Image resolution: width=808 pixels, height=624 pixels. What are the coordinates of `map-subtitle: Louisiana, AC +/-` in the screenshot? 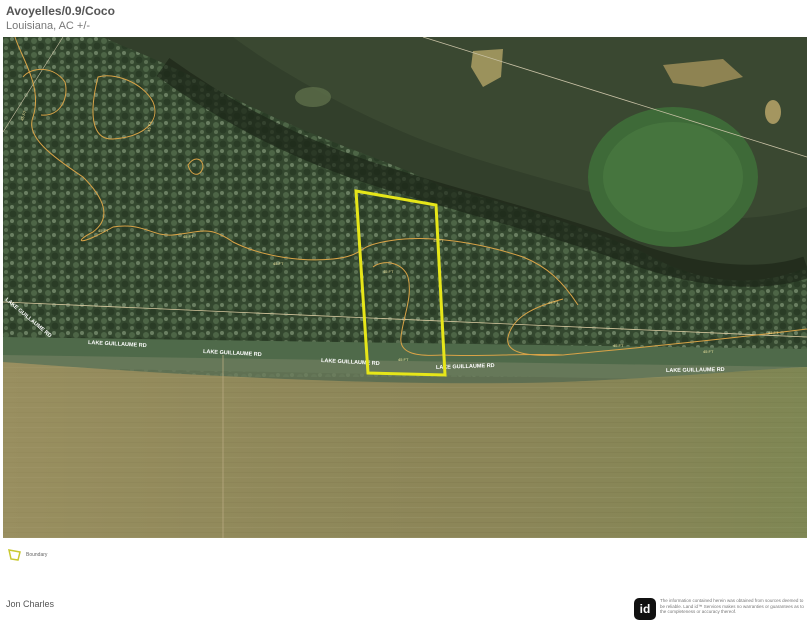 It's located at (48, 26).